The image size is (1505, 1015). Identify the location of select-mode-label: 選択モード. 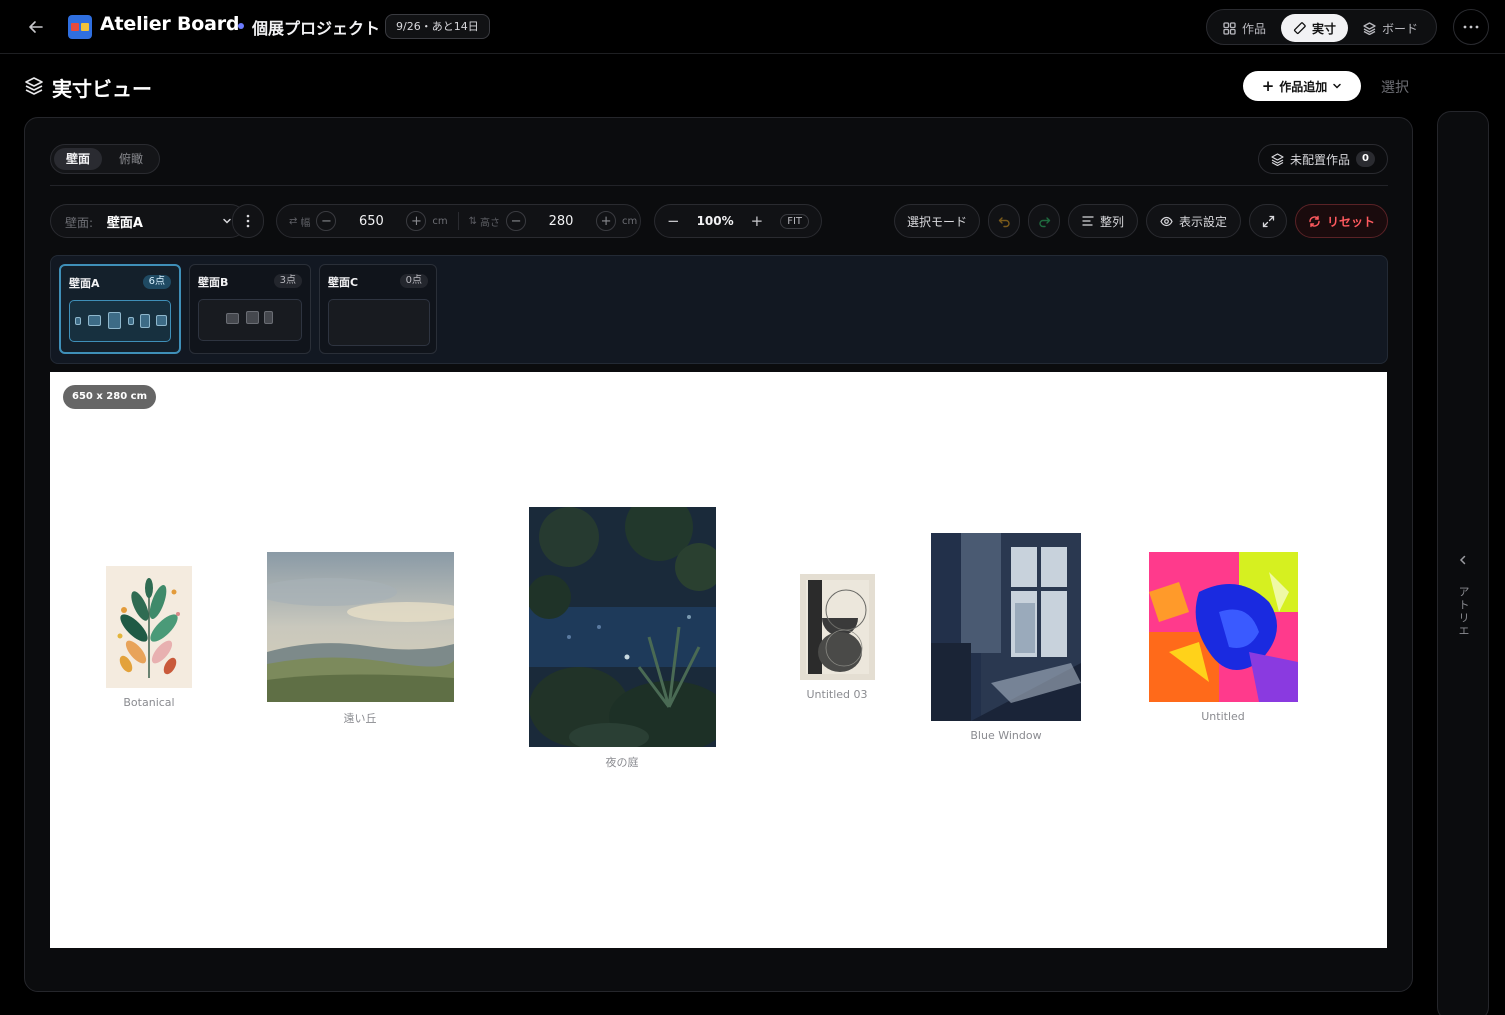
(937, 221).